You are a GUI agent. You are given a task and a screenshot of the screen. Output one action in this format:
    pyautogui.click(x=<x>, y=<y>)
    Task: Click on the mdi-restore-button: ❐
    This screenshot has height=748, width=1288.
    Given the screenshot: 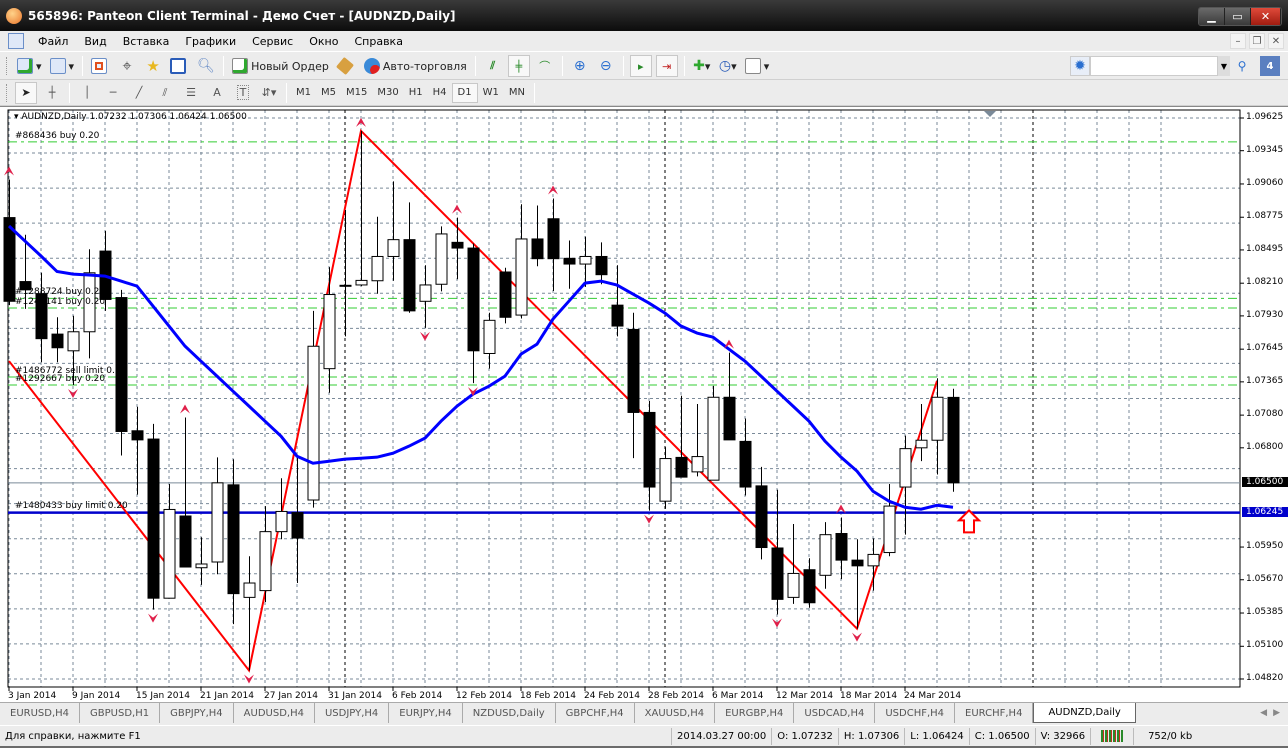 What is the action you would take?
    pyautogui.click(x=1257, y=41)
    